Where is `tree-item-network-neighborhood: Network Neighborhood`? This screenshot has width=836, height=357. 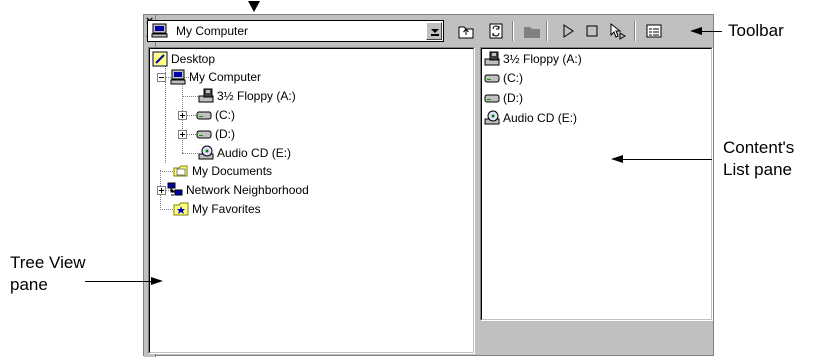 tree-item-network-neighborhood: Network Neighborhood is located at coordinates (238, 190).